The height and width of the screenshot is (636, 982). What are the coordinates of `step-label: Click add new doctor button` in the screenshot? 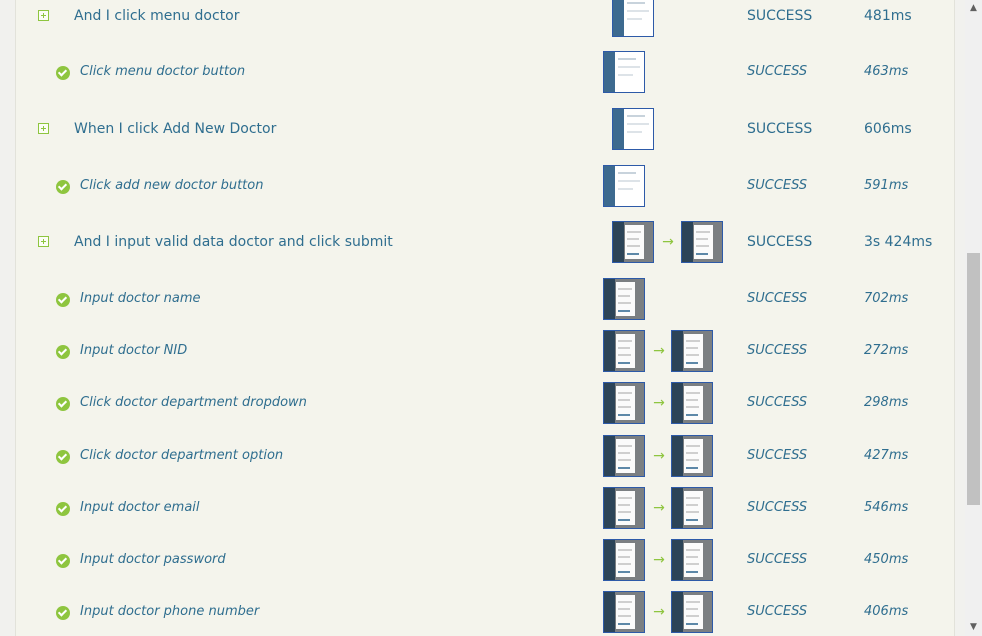 It's located at (172, 185).